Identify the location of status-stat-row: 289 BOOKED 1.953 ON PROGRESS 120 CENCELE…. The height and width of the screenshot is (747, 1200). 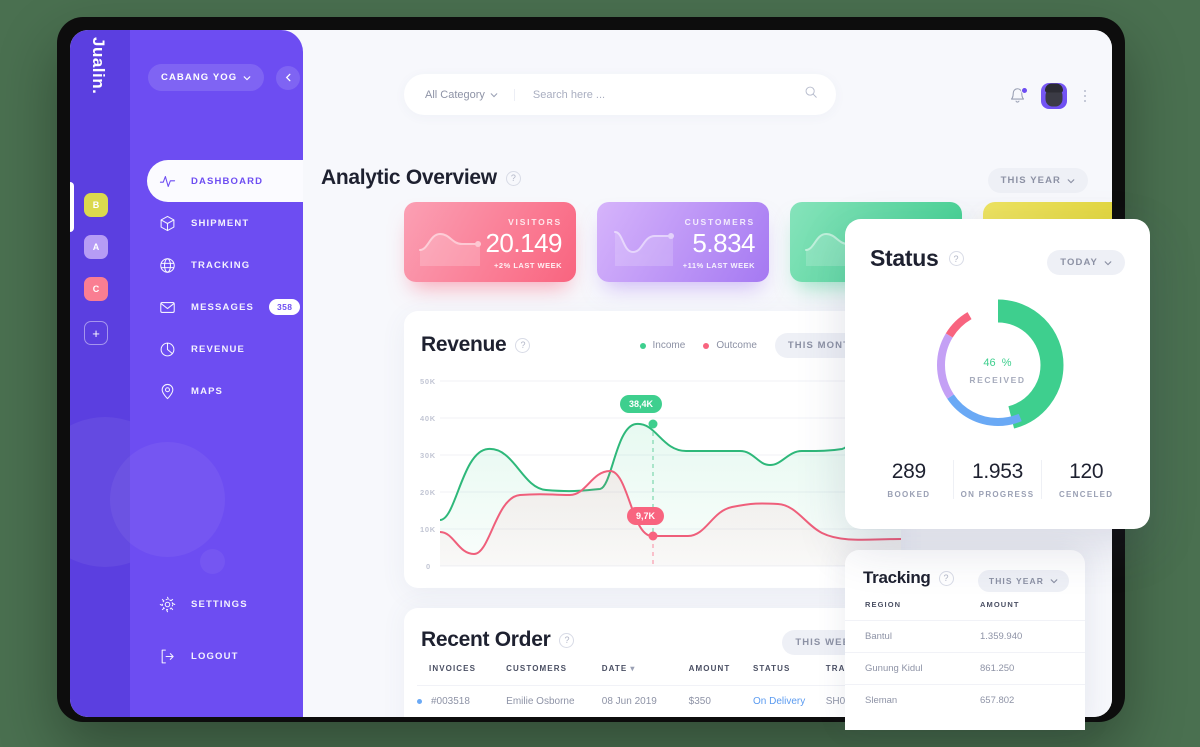
(997, 479).